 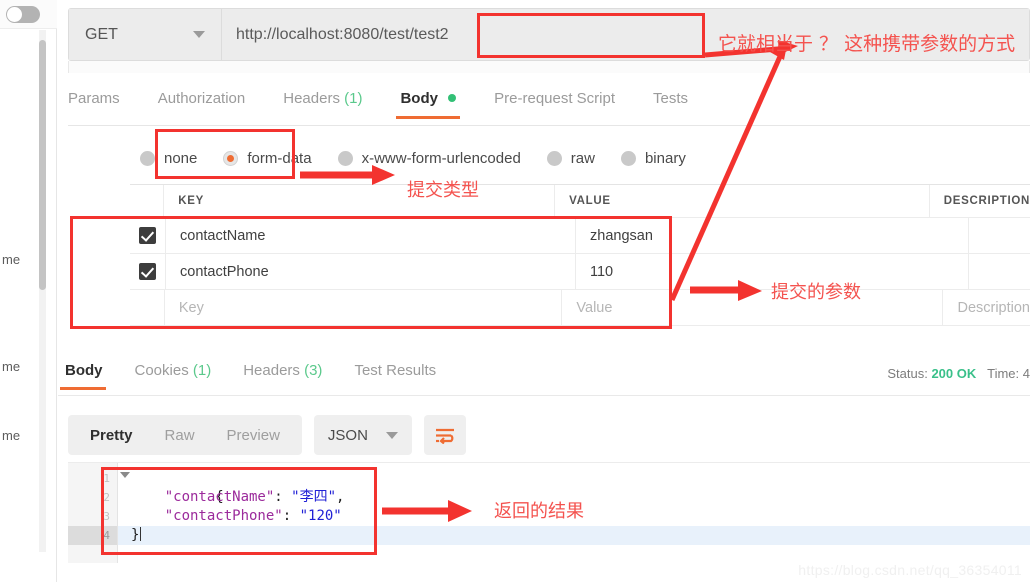 I want to click on tab-pre-request-script-label: Pre-request Script, so click(x=555, y=98).